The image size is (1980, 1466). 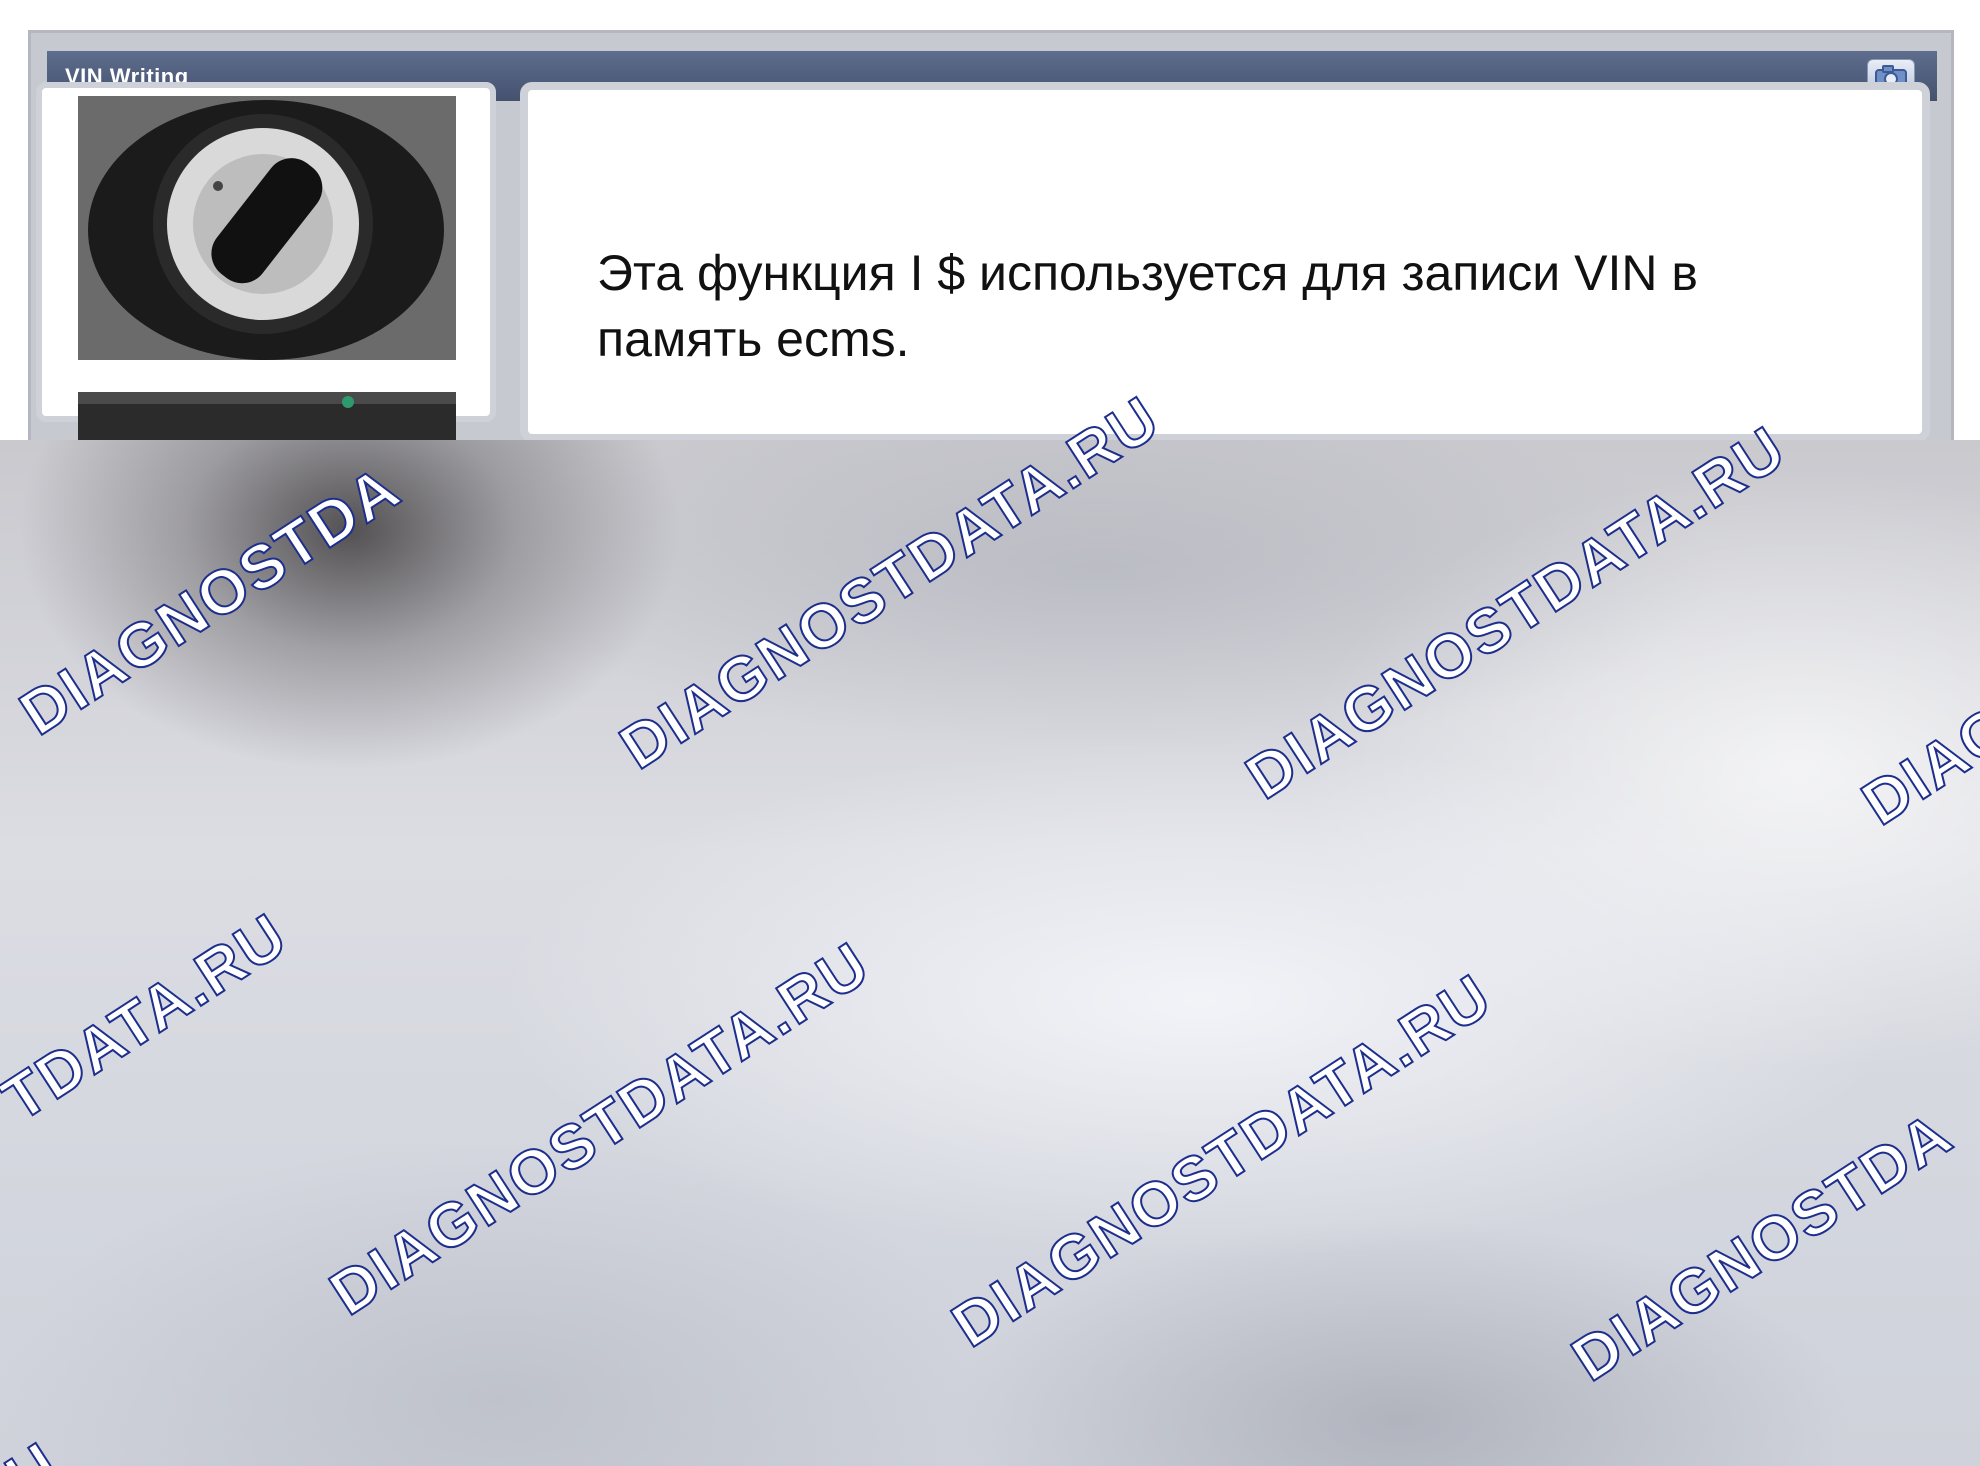 What do you see at coordinates (150, 1018) in the screenshot?
I see `watermark-text: TDATA.RU` at bounding box center [150, 1018].